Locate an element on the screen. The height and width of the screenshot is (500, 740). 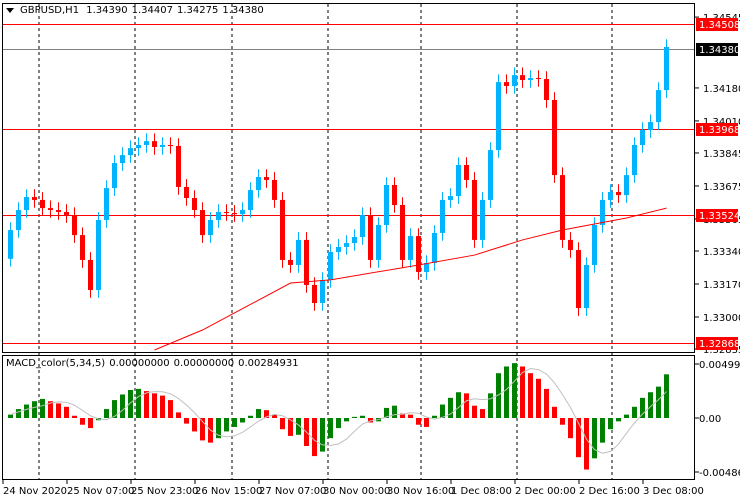
ohlc-close: 1.34380 is located at coordinates (243, 10).